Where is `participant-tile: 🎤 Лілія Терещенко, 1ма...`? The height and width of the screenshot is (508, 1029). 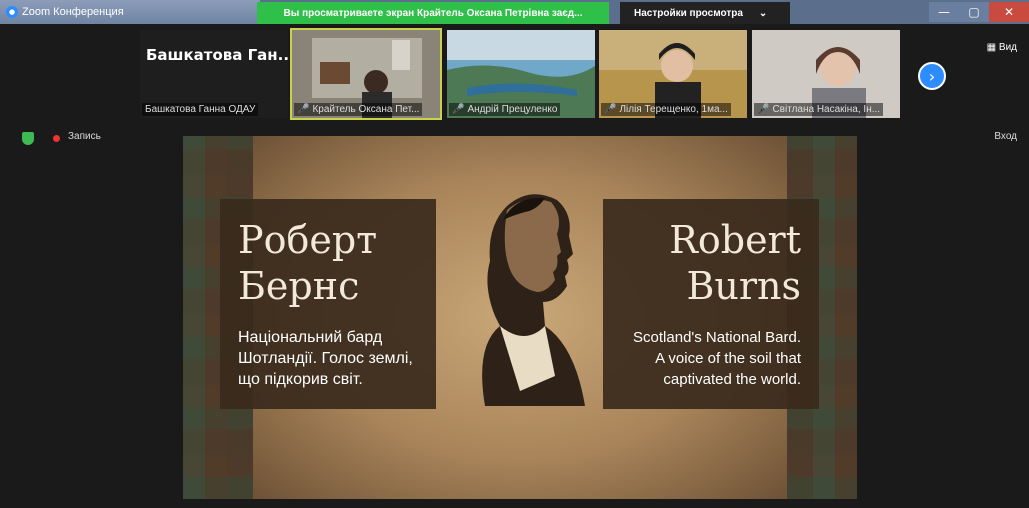 participant-tile: 🎤 Лілія Терещенко, 1ма... is located at coordinates (673, 74).